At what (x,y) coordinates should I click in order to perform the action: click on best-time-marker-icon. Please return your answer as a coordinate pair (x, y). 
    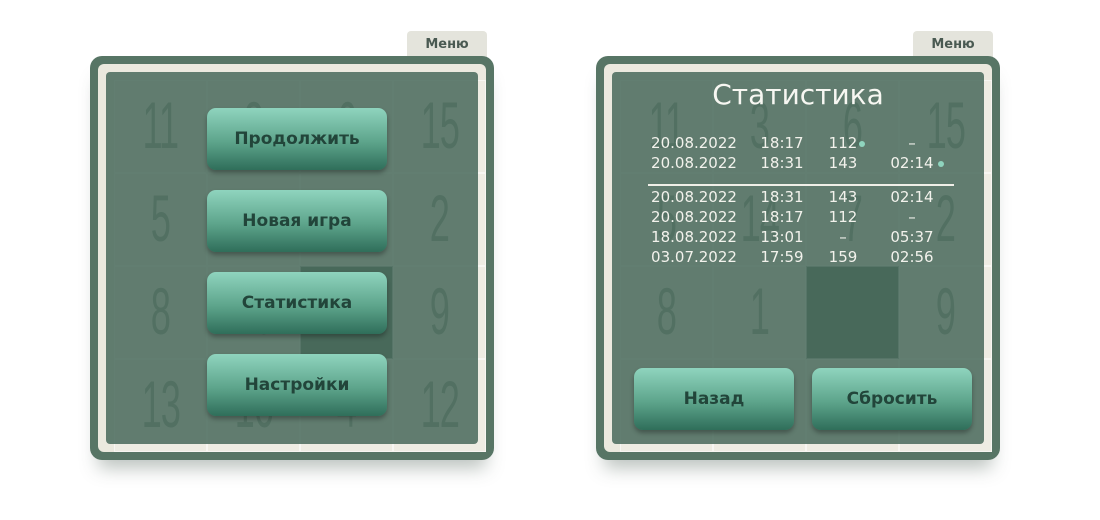
    Looking at the image, I should click on (941, 164).